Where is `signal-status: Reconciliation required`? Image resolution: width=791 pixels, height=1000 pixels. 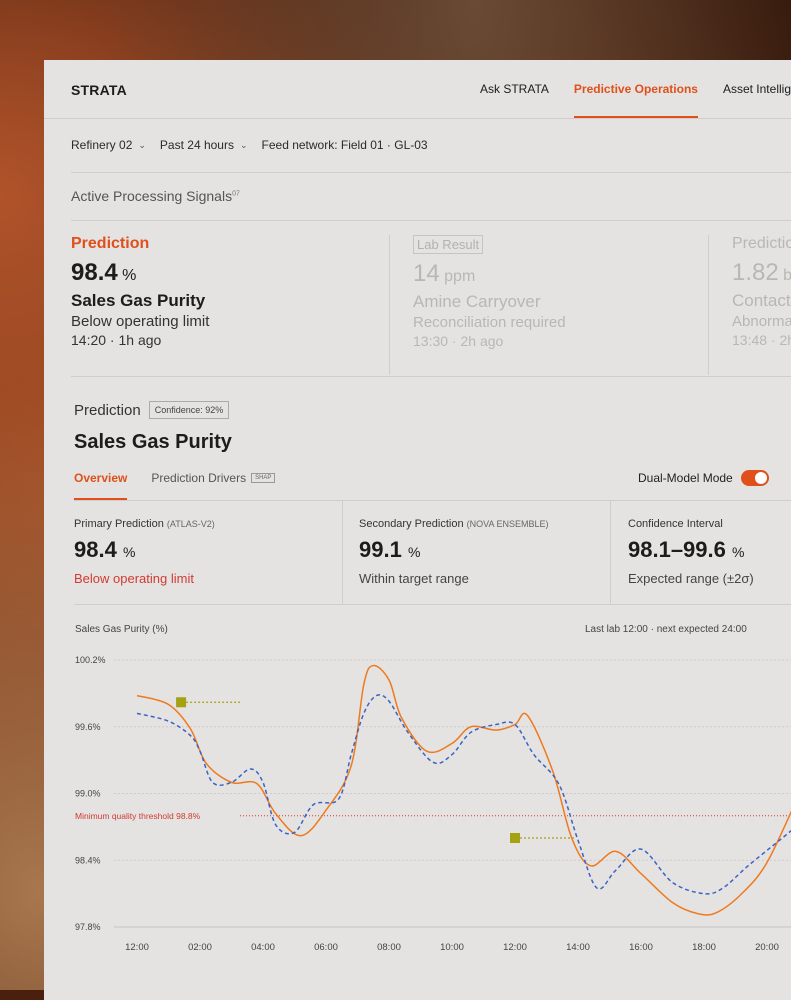
signal-status: Reconciliation required is located at coordinates (489, 322).